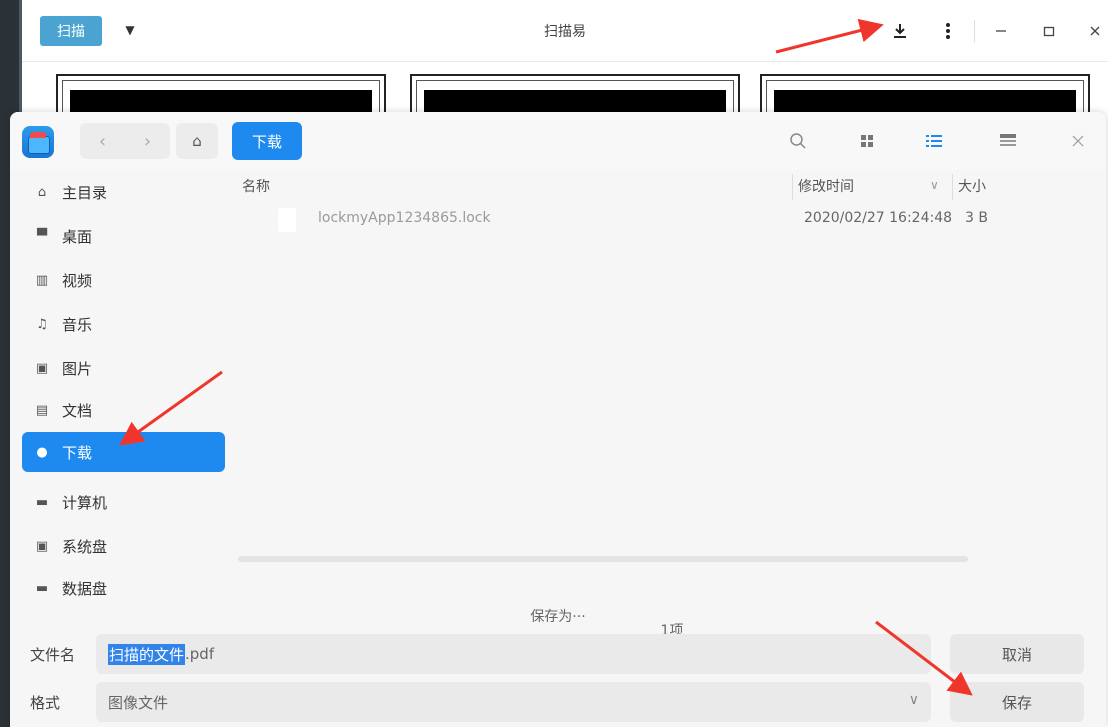  I want to click on forward-icon: ›, so click(147, 141).